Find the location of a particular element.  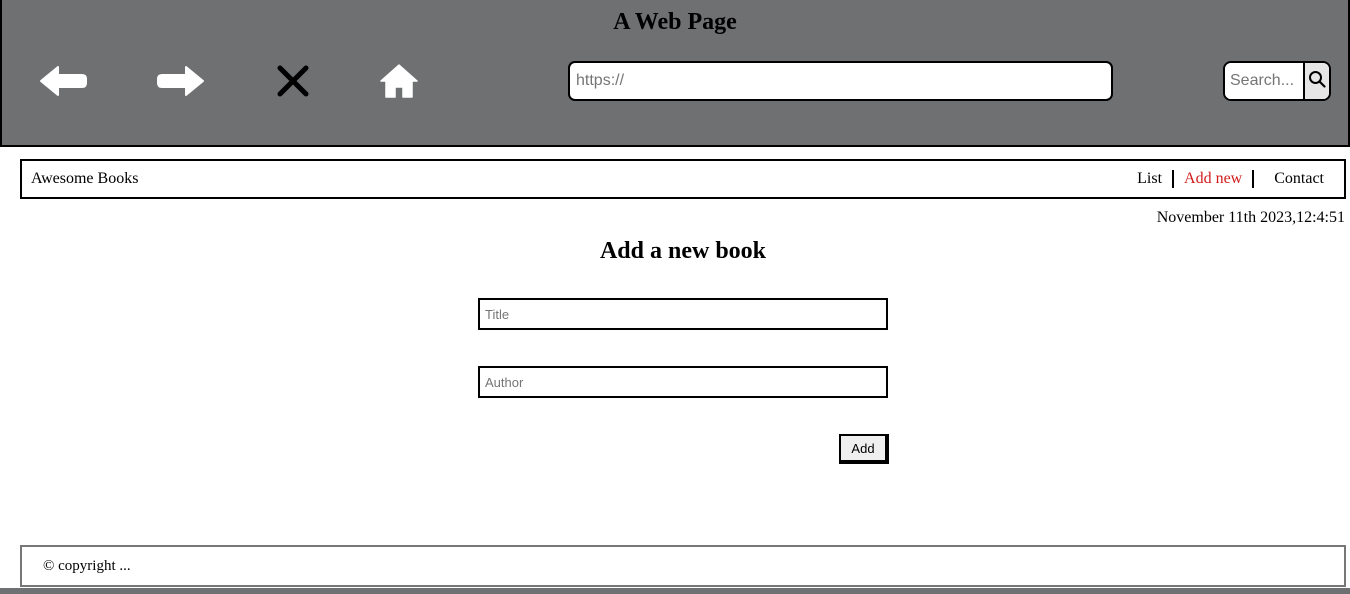

add-book-button: Add is located at coordinates (864, 449).